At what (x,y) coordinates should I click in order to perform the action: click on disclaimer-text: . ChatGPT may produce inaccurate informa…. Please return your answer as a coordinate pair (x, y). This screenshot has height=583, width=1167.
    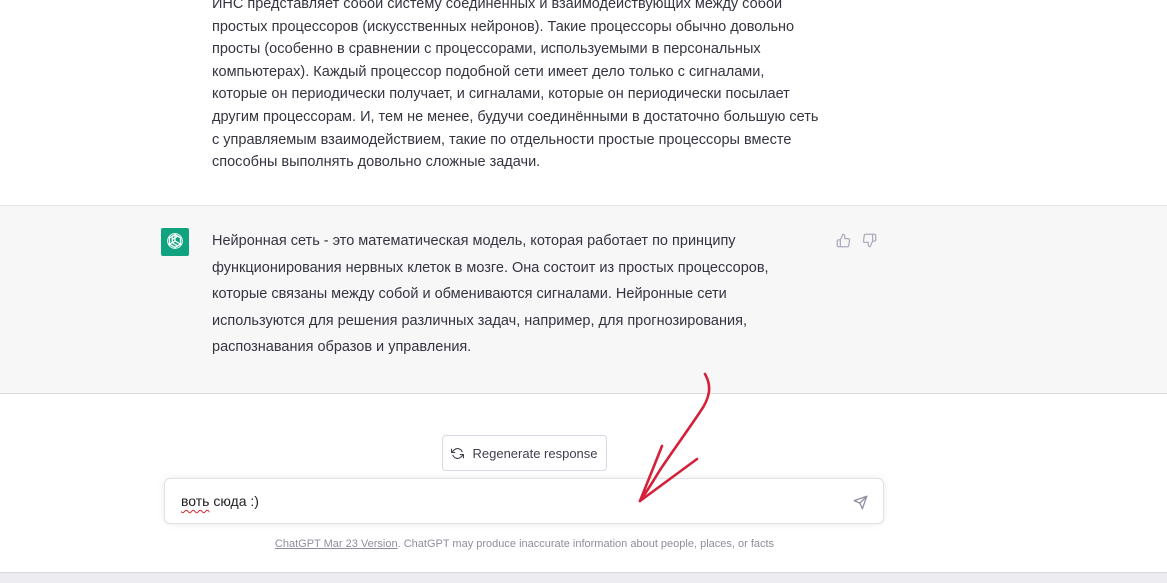
    Looking at the image, I should click on (586, 544).